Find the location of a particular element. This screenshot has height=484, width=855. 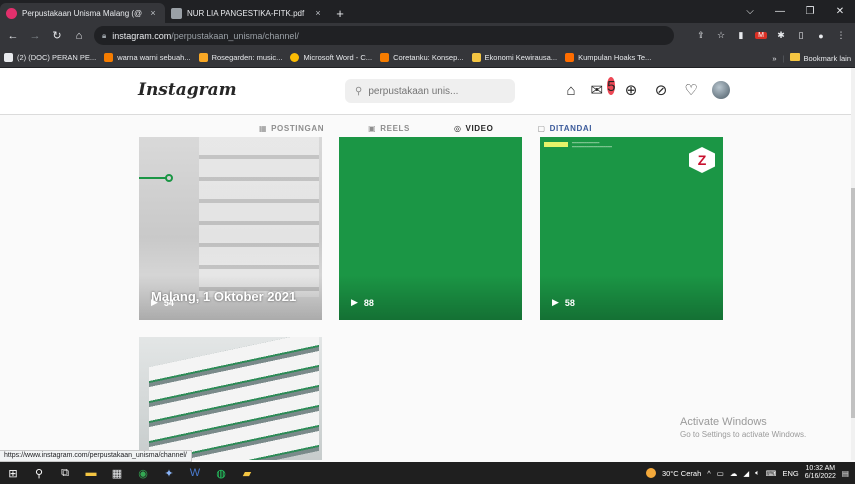

extensions-puzzle-icon: ✱ is located at coordinates (781, 35).